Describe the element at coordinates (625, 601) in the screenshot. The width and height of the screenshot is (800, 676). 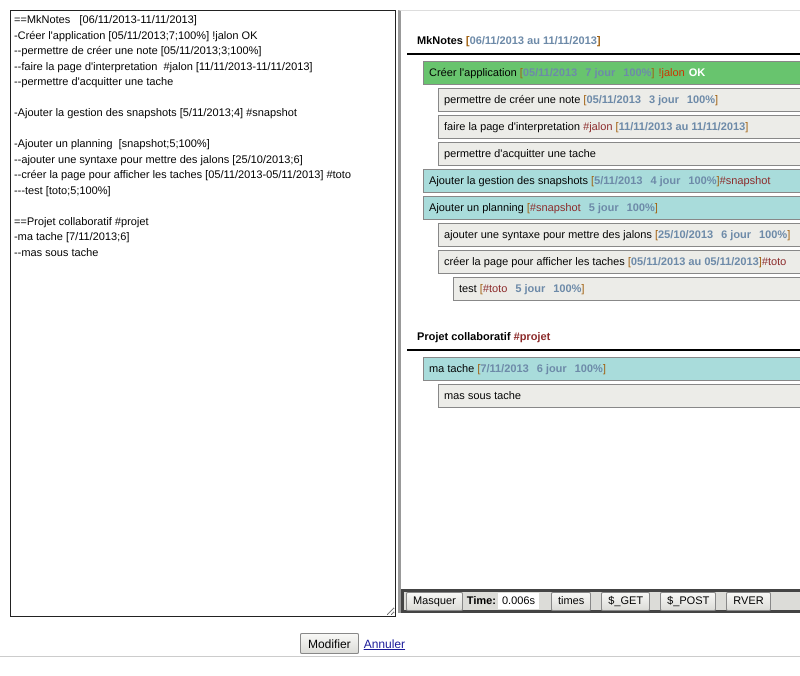
I see `debug-button: $_GET` at that location.